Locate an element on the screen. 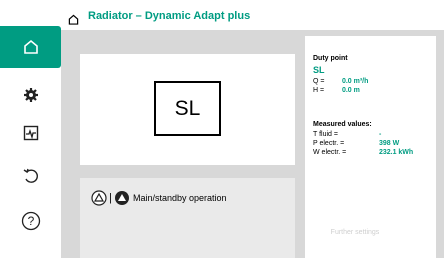 This screenshot has width=444, height=258. duty-point-value: 0.0 m is located at coordinates (350, 90).